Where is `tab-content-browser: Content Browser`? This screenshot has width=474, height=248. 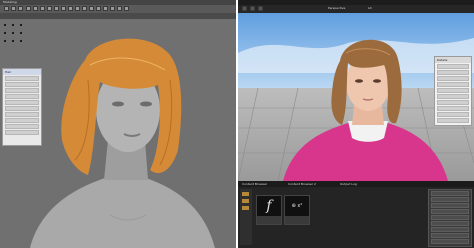 tab-content-browser: Content Browser is located at coordinates (254, 184).